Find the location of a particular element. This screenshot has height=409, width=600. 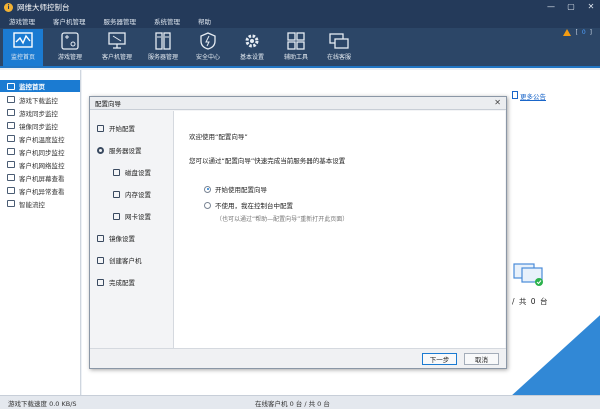

wizard-step-finish: 完成配置 is located at coordinates (133, 282).